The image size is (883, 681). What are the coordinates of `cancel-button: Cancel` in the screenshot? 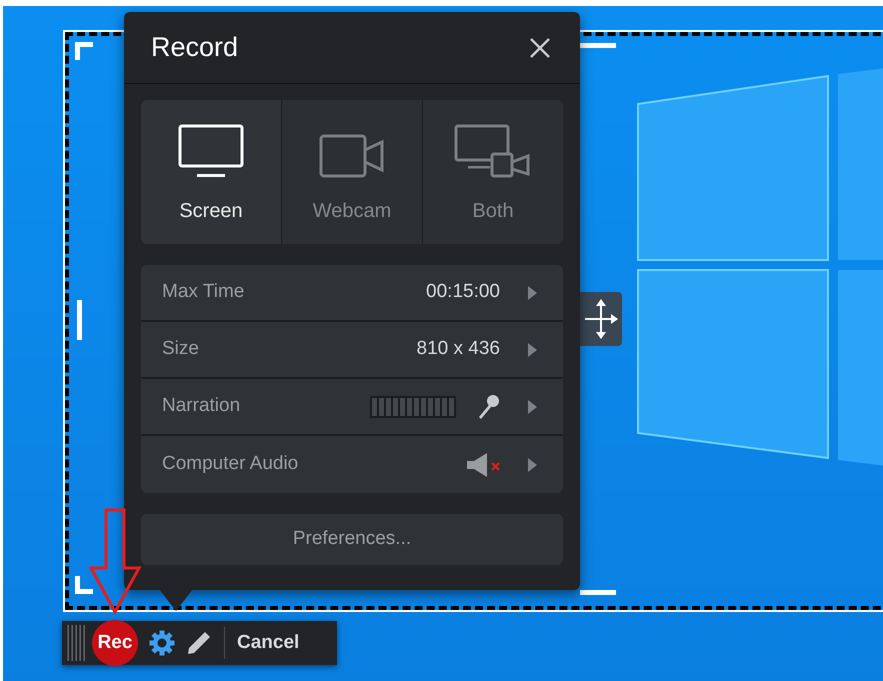 It's located at (268, 643).